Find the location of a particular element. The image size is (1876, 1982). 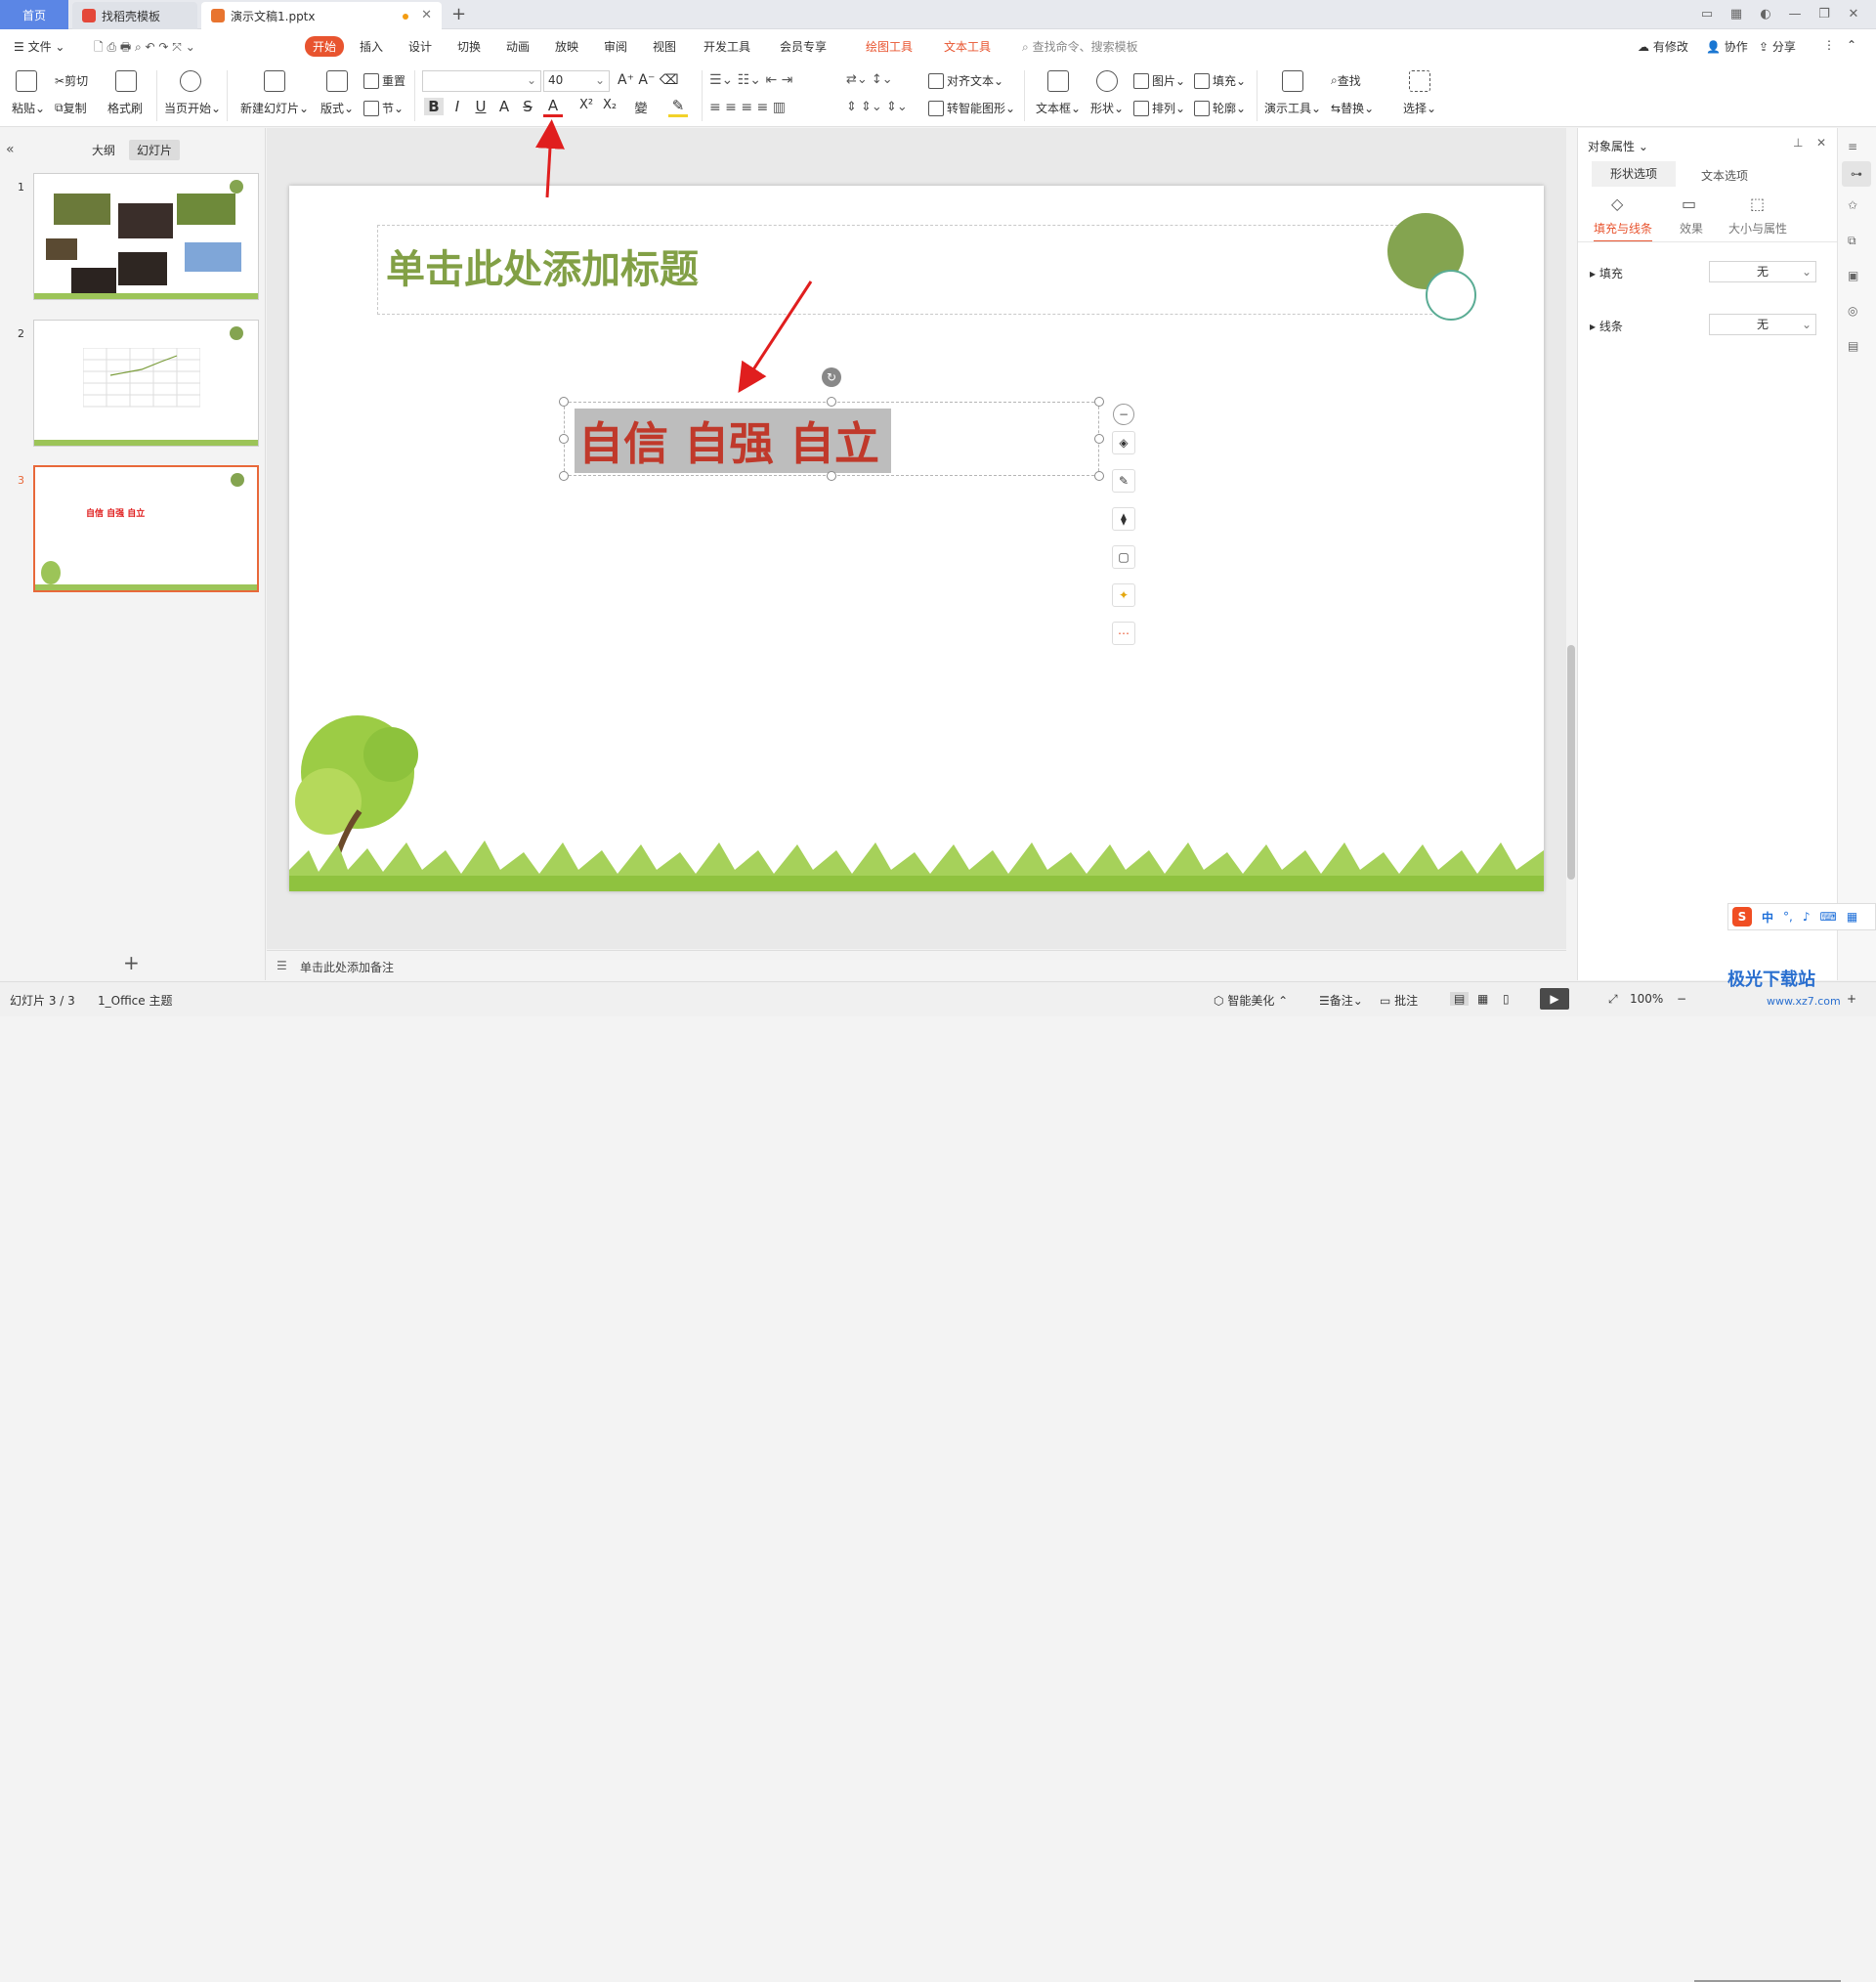

present-tools-button: 演示工具 ⌄ is located at coordinates (1292, 108).